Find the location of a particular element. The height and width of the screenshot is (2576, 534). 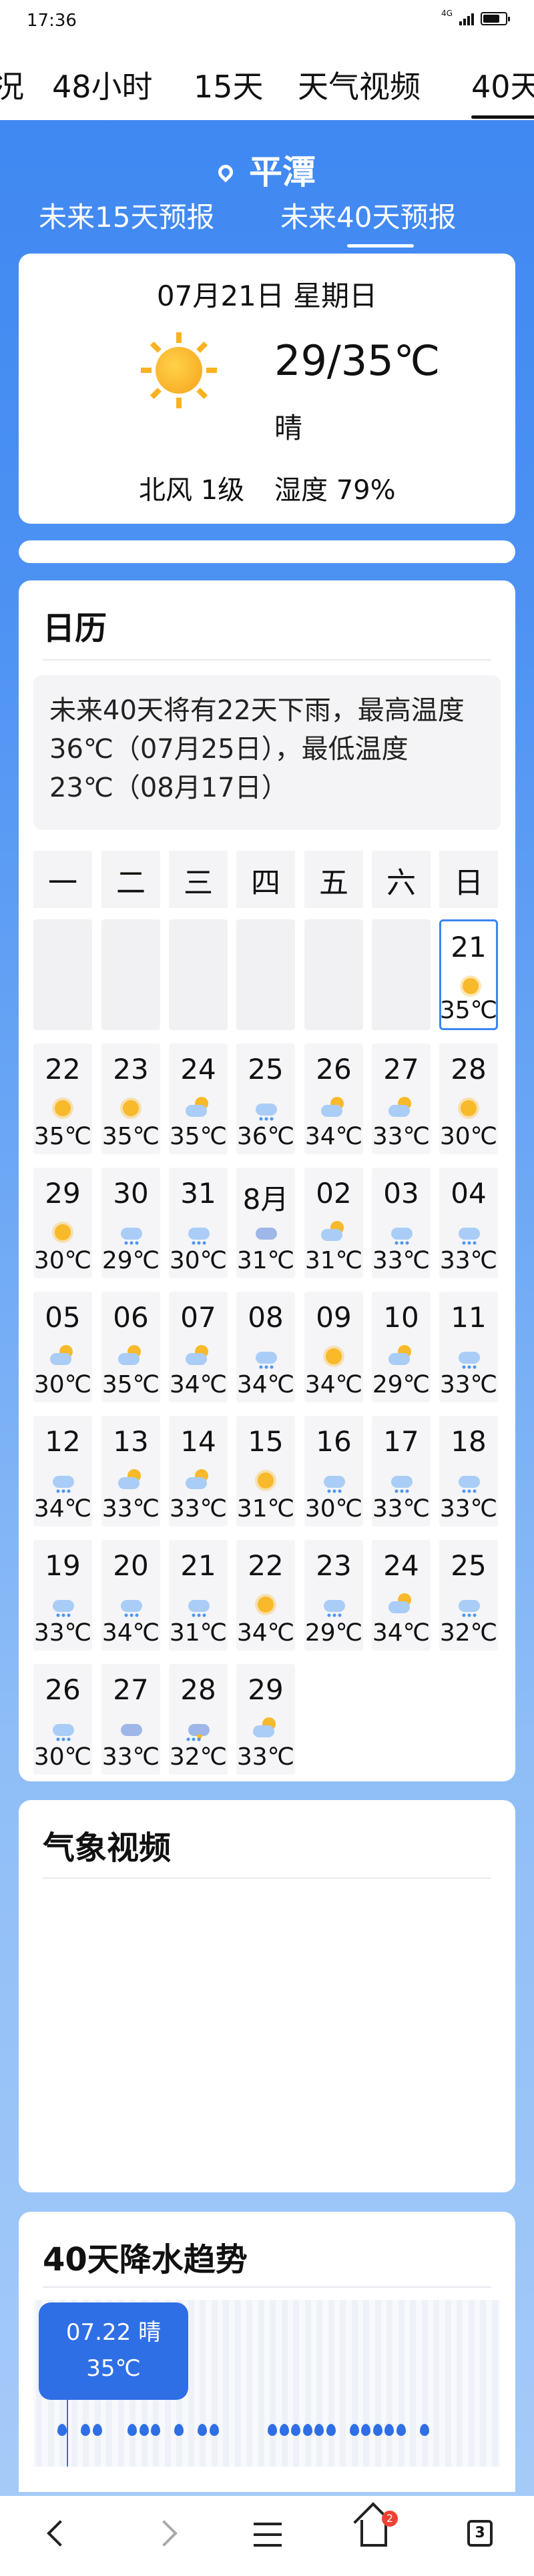

day-cell: 16 30℃ is located at coordinates (333, 1471).